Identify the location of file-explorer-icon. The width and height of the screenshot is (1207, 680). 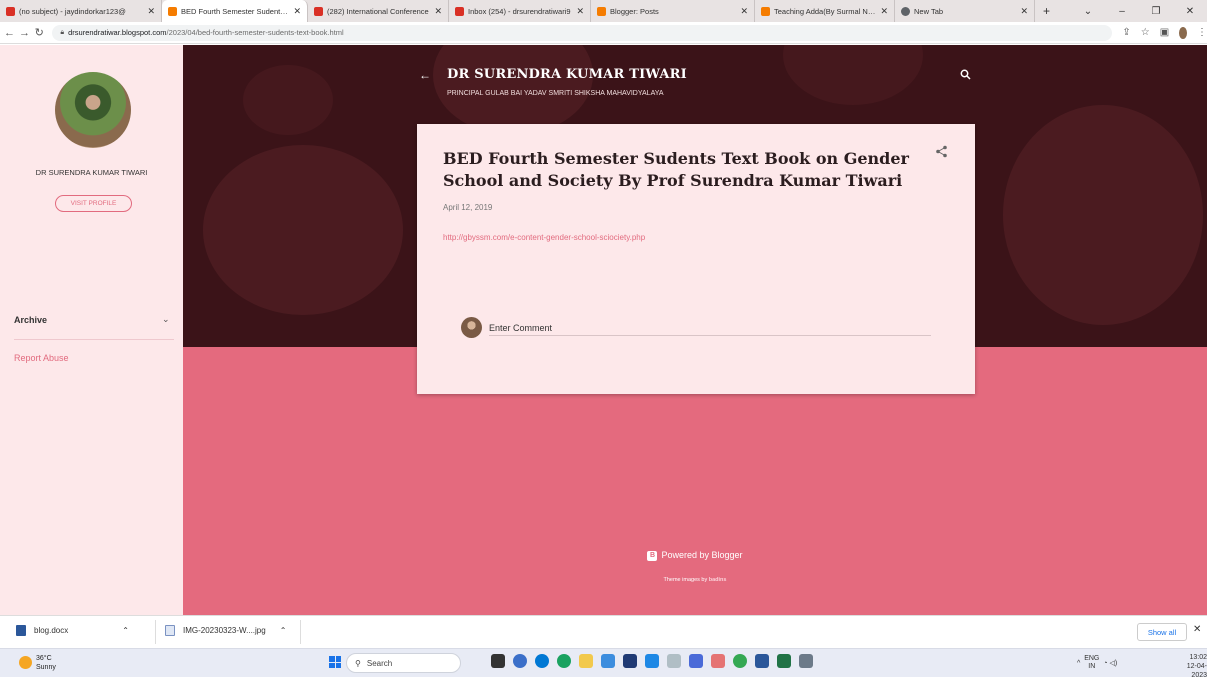
(586, 661).